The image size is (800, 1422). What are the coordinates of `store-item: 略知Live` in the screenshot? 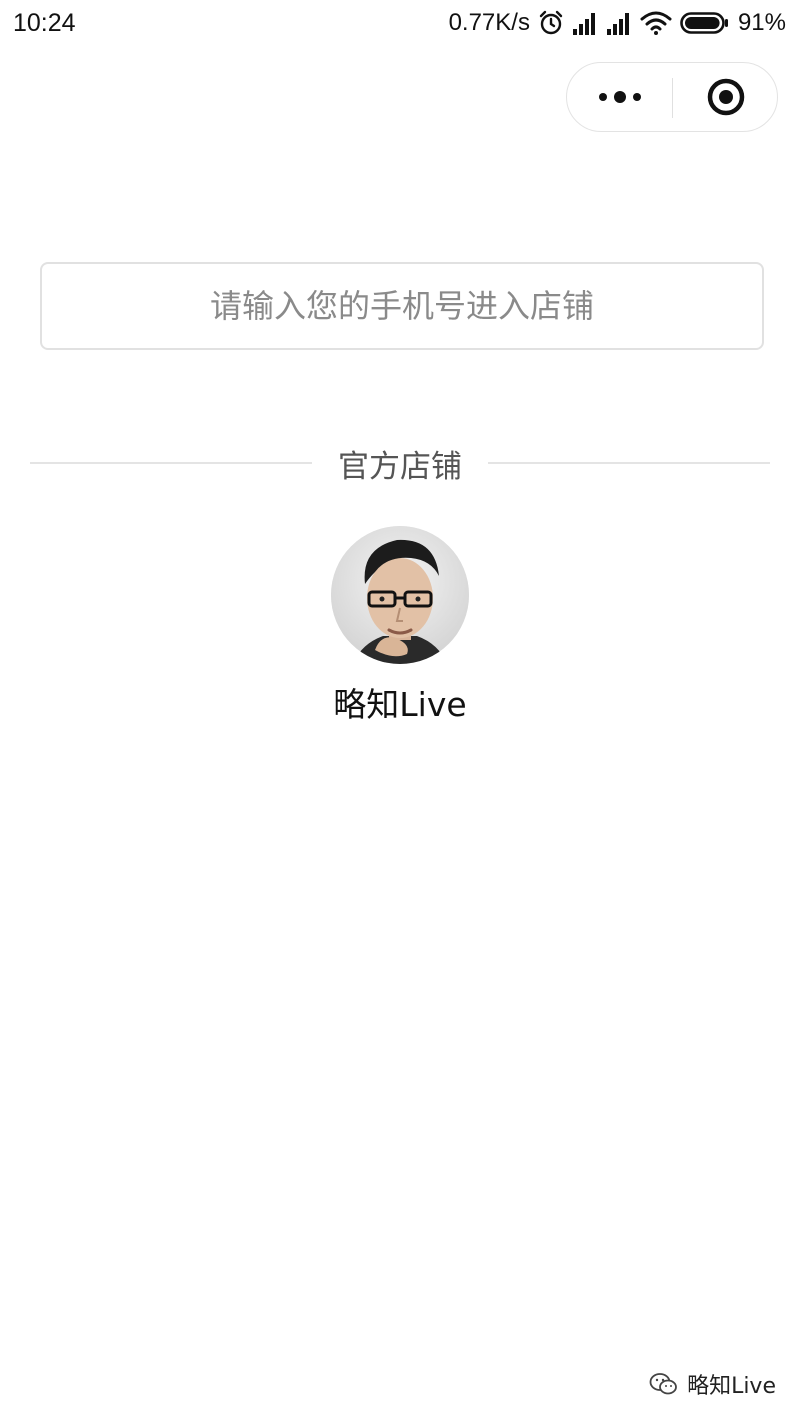 It's located at (400, 626).